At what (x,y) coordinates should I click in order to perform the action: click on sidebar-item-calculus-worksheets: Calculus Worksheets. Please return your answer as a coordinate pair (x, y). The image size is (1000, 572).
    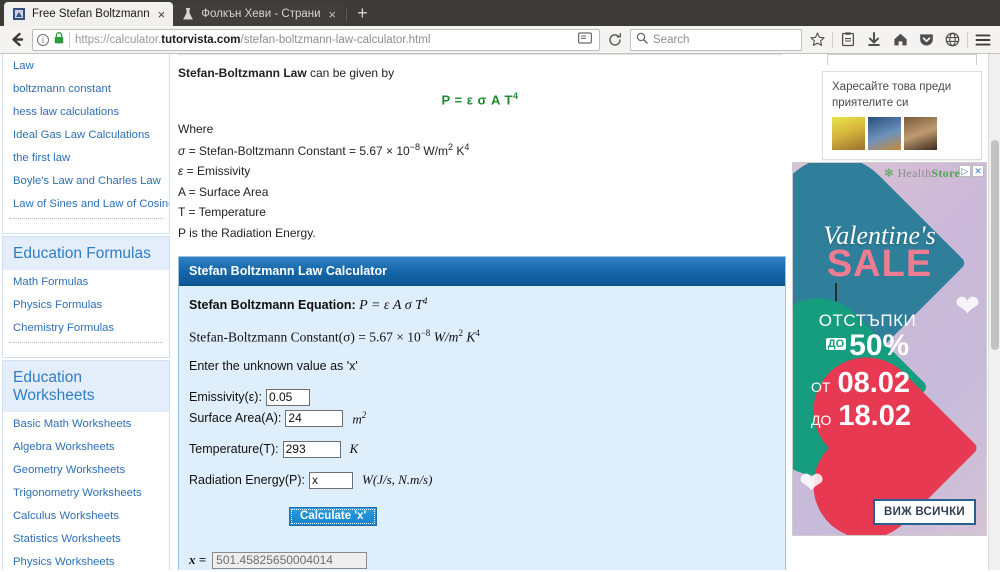
    Looking at the image, I should click on (86, 515).